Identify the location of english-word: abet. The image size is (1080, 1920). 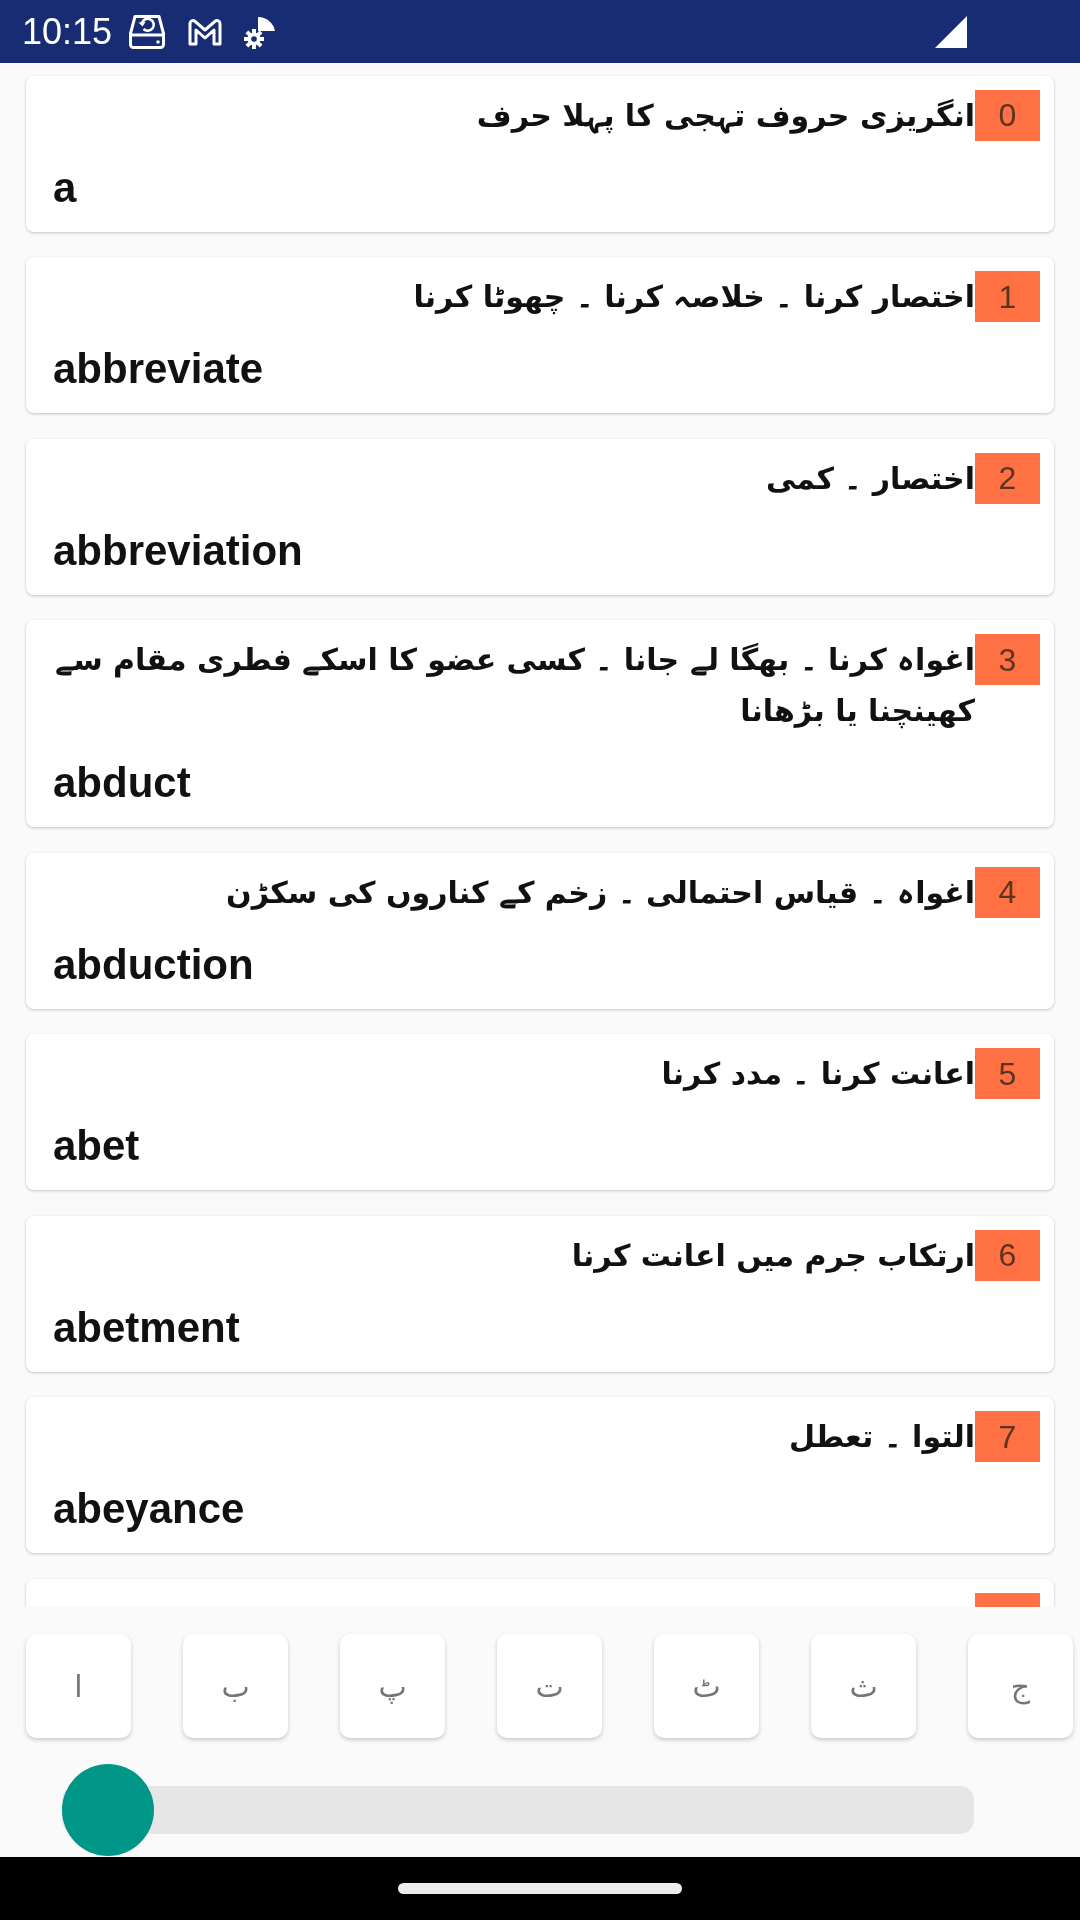
(97, 1146).